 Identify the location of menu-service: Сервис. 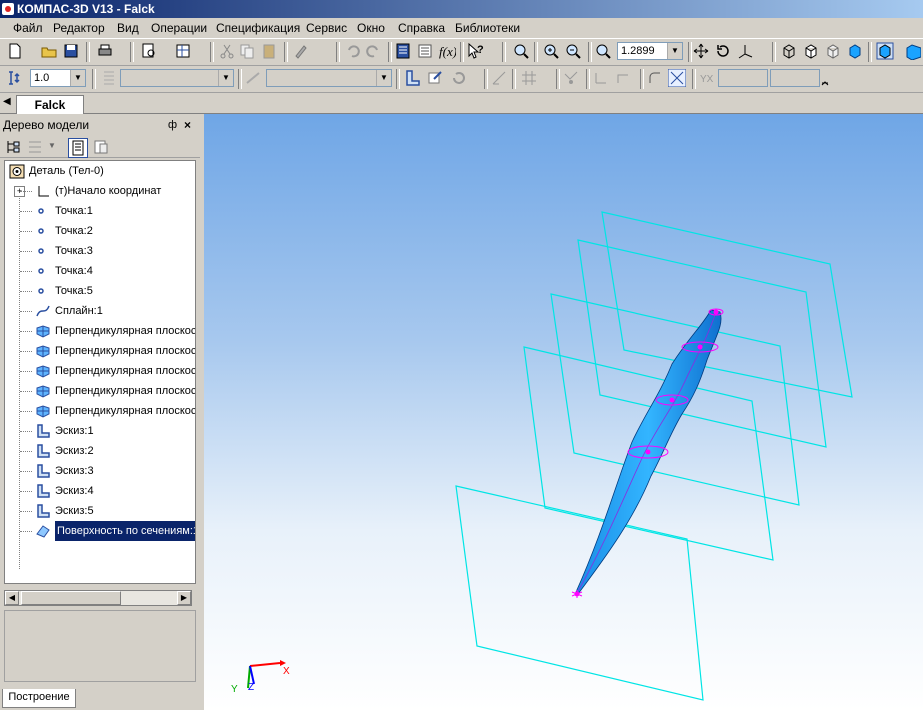
(326, 28).